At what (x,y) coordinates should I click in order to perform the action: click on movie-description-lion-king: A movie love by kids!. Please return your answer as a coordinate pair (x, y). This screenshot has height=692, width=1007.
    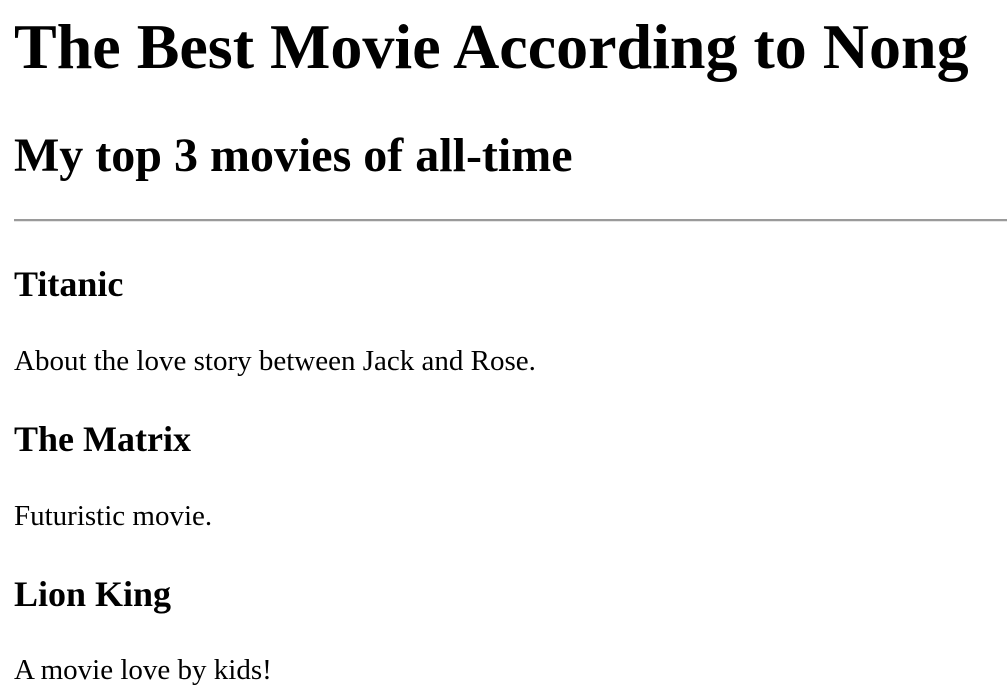
    Looking at the image, I should click on (143, 670).